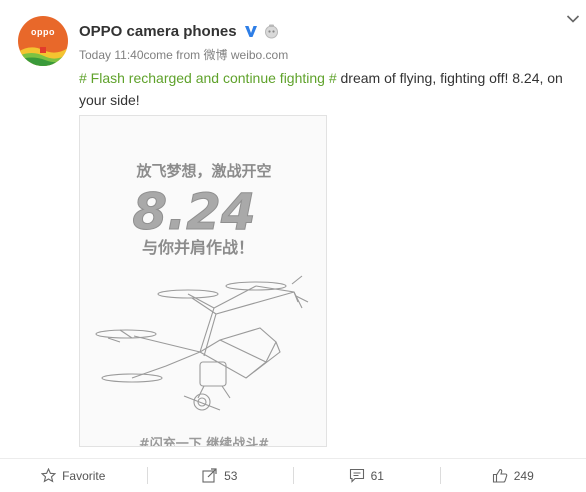 This screenshot has height=492, width=586. What do you see at coordinates (251, 31) in the screenshot?
I see `verified-v-icon` at bounding box center [251, 31].